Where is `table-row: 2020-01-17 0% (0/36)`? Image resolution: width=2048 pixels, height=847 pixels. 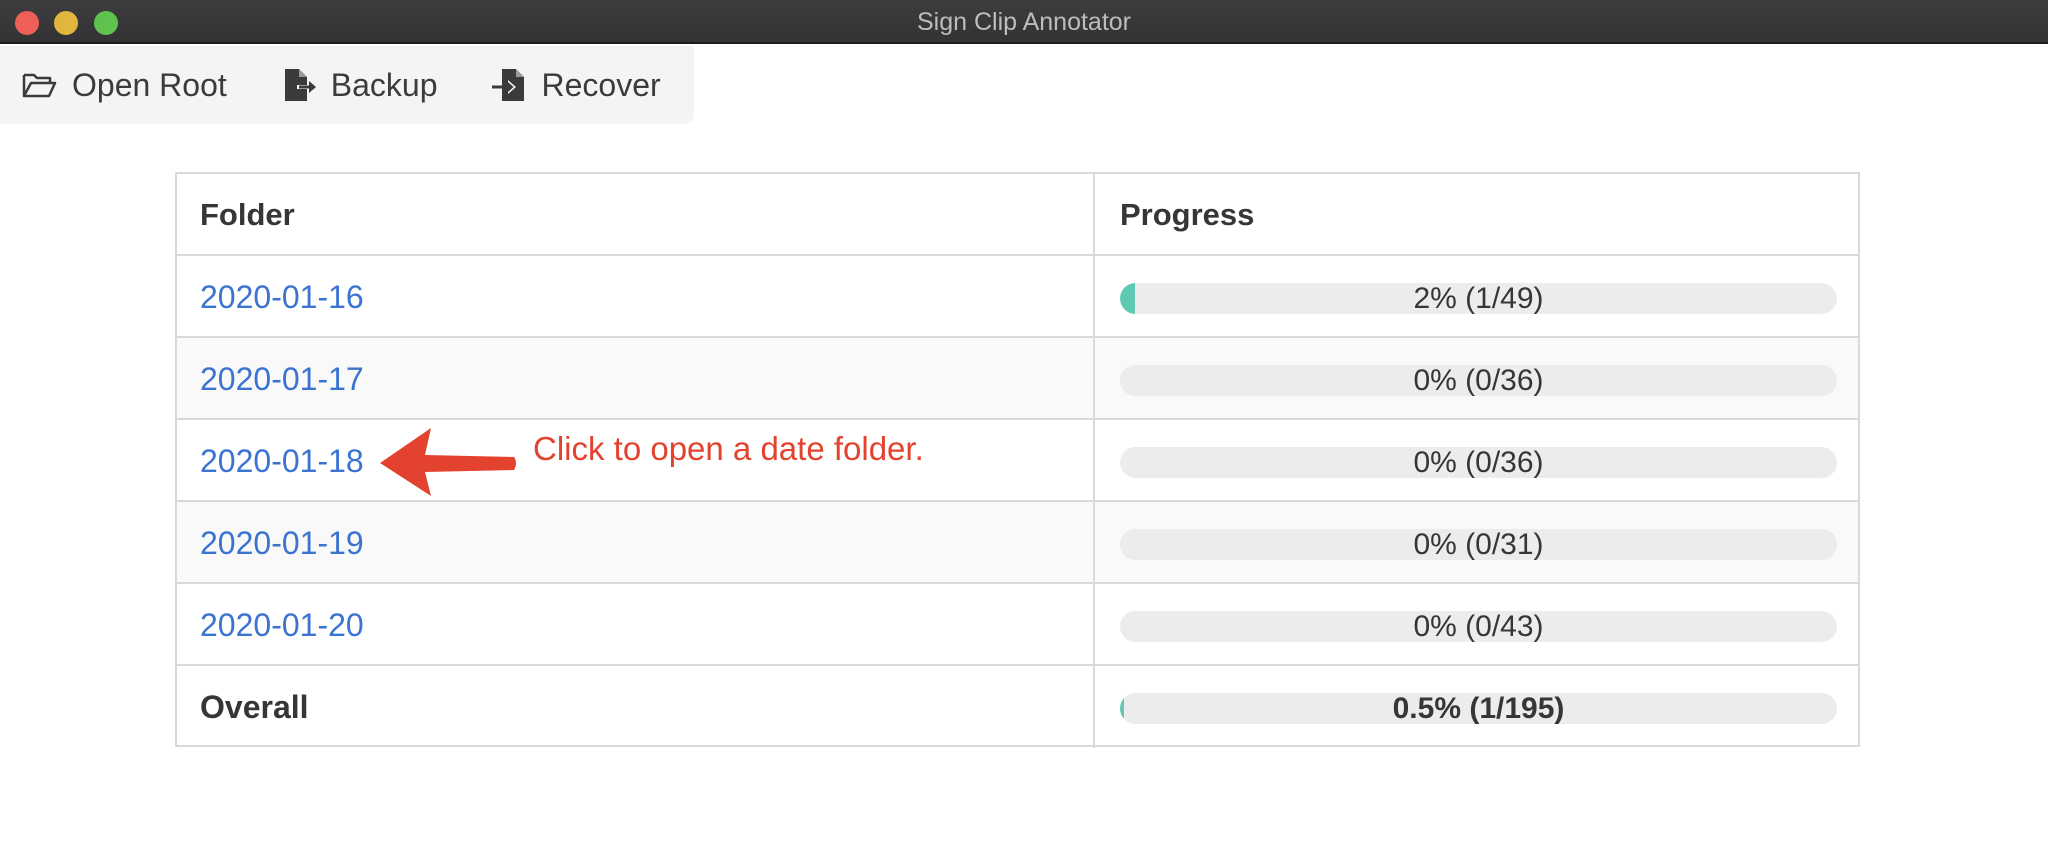 table-row: 2020-01-17 0% (0/36) is located at coordinates (1017, 379).